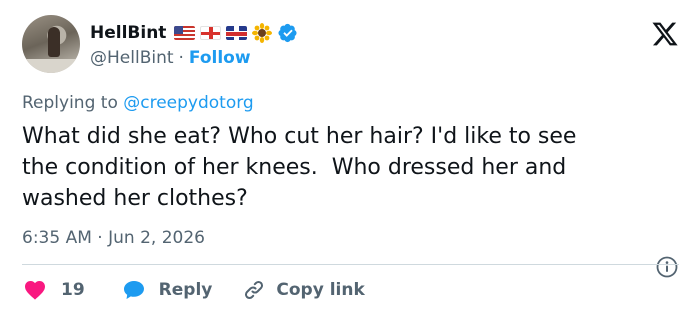 The height and width of the screenshot is (318, 700). Describe the element at coordinates (320, 290) in the screenshot. I see `copy-link-label: Copy link` at that location.